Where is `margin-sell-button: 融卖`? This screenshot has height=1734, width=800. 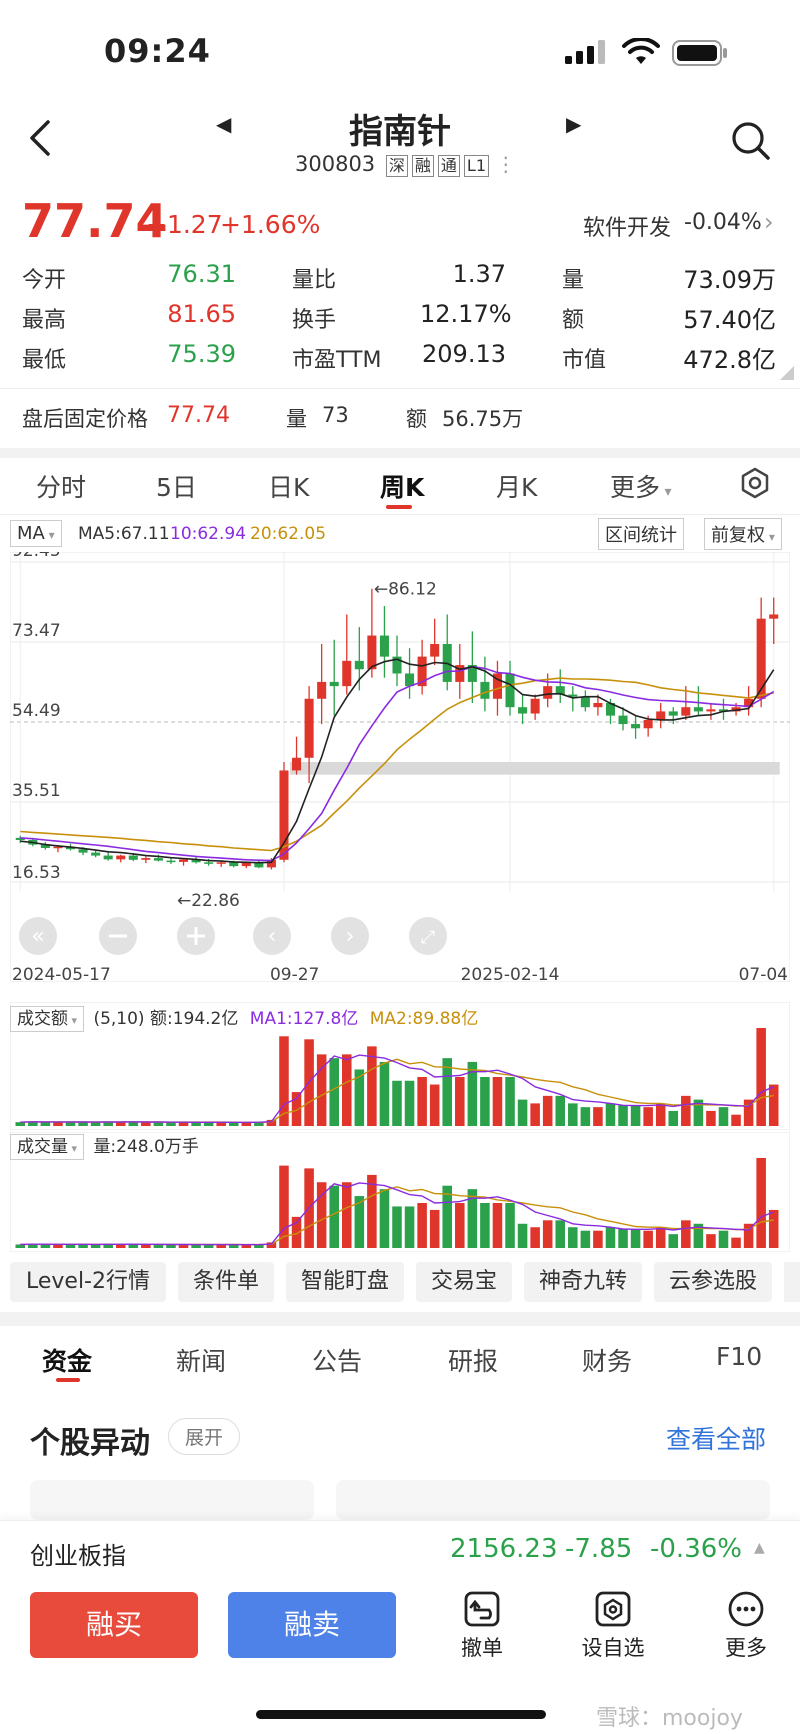
margin-sell-button: 融卖 is located at coordinates (312, 1625).